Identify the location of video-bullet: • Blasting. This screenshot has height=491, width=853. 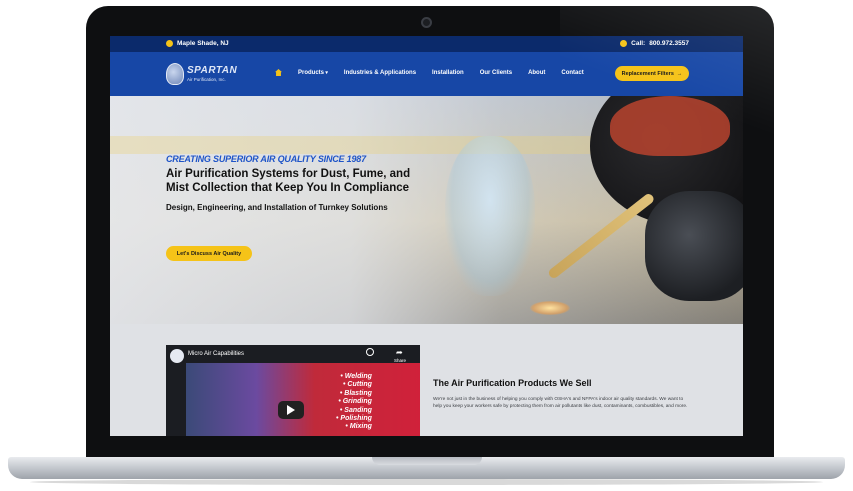
(355, 393).